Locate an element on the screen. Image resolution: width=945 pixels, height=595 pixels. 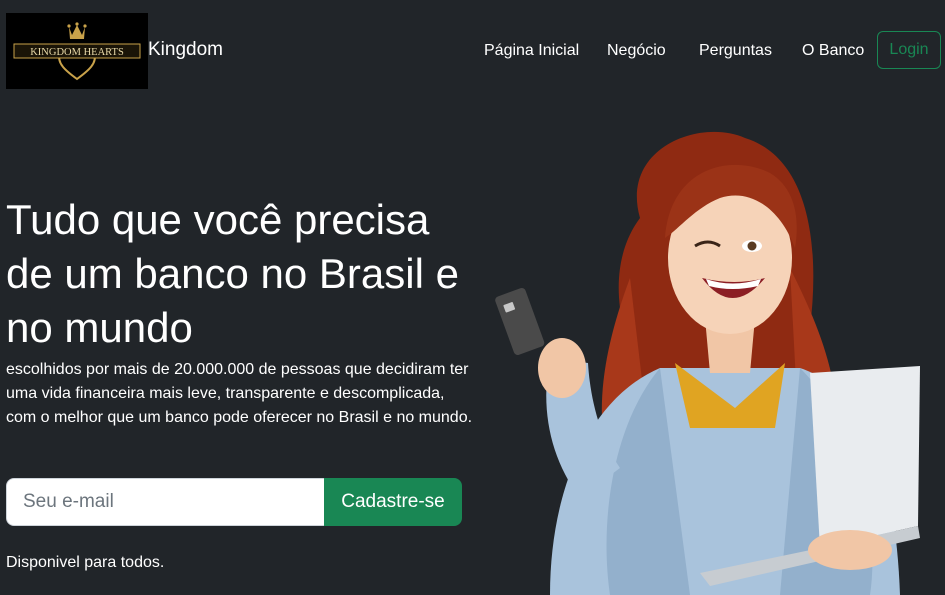
nav-link-business: Negócio is located at coordinates (636, 51).